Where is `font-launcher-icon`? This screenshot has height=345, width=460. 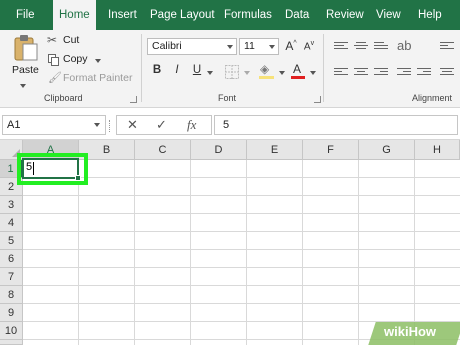 font-launcher-icon is located at coordinates (317, 99).